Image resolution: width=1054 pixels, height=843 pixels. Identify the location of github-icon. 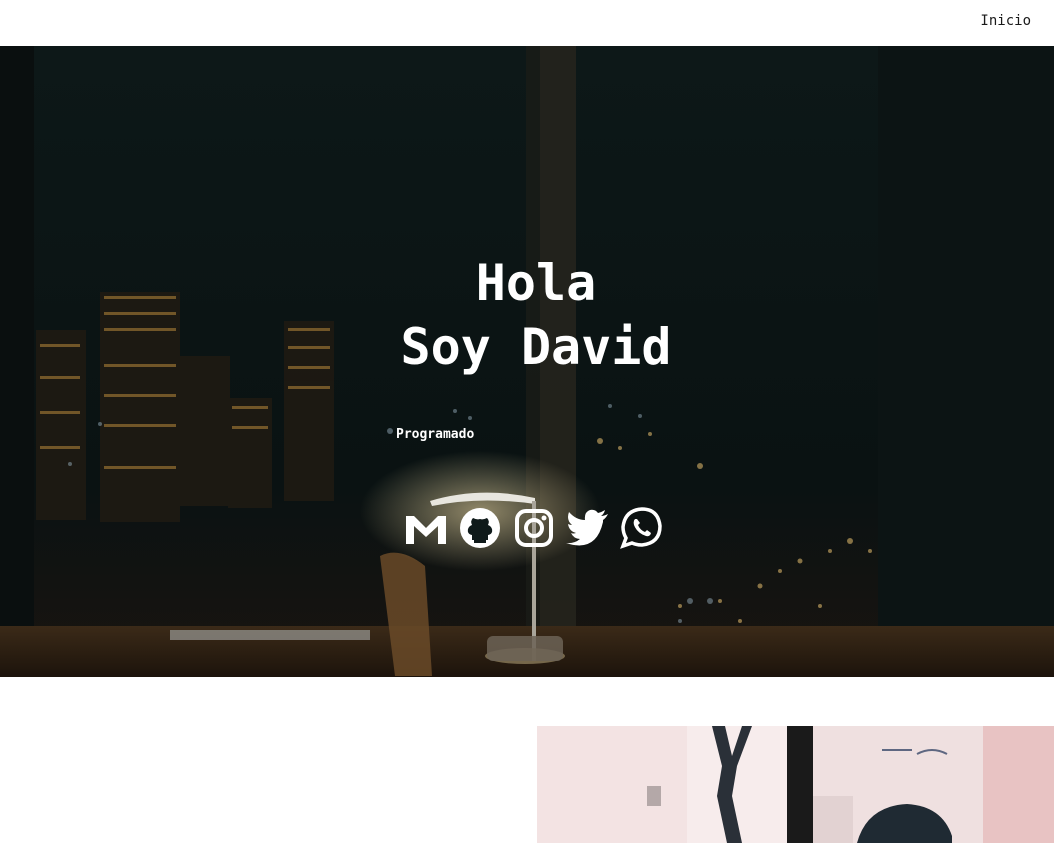
(480, 528).